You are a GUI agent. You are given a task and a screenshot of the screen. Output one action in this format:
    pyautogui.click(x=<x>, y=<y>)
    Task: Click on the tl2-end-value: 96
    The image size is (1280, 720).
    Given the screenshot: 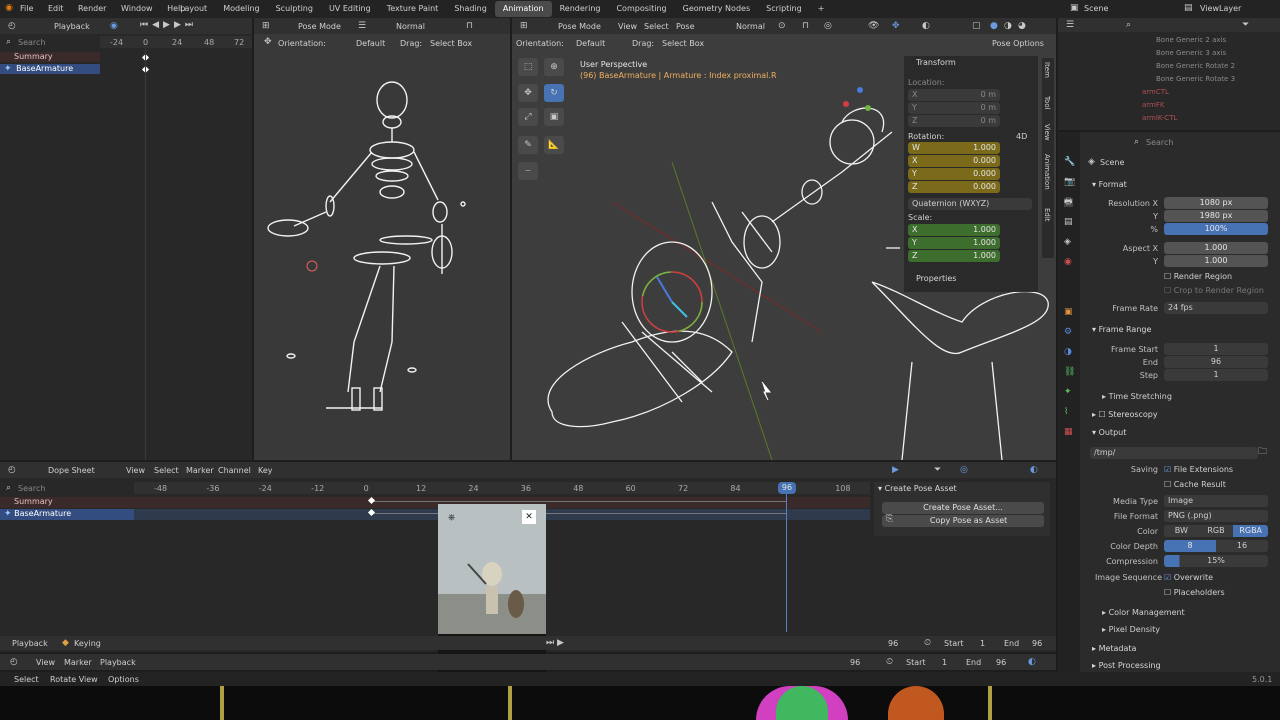 What is the action you would take?
    pyautogui.click(x=1001, y=662)
    